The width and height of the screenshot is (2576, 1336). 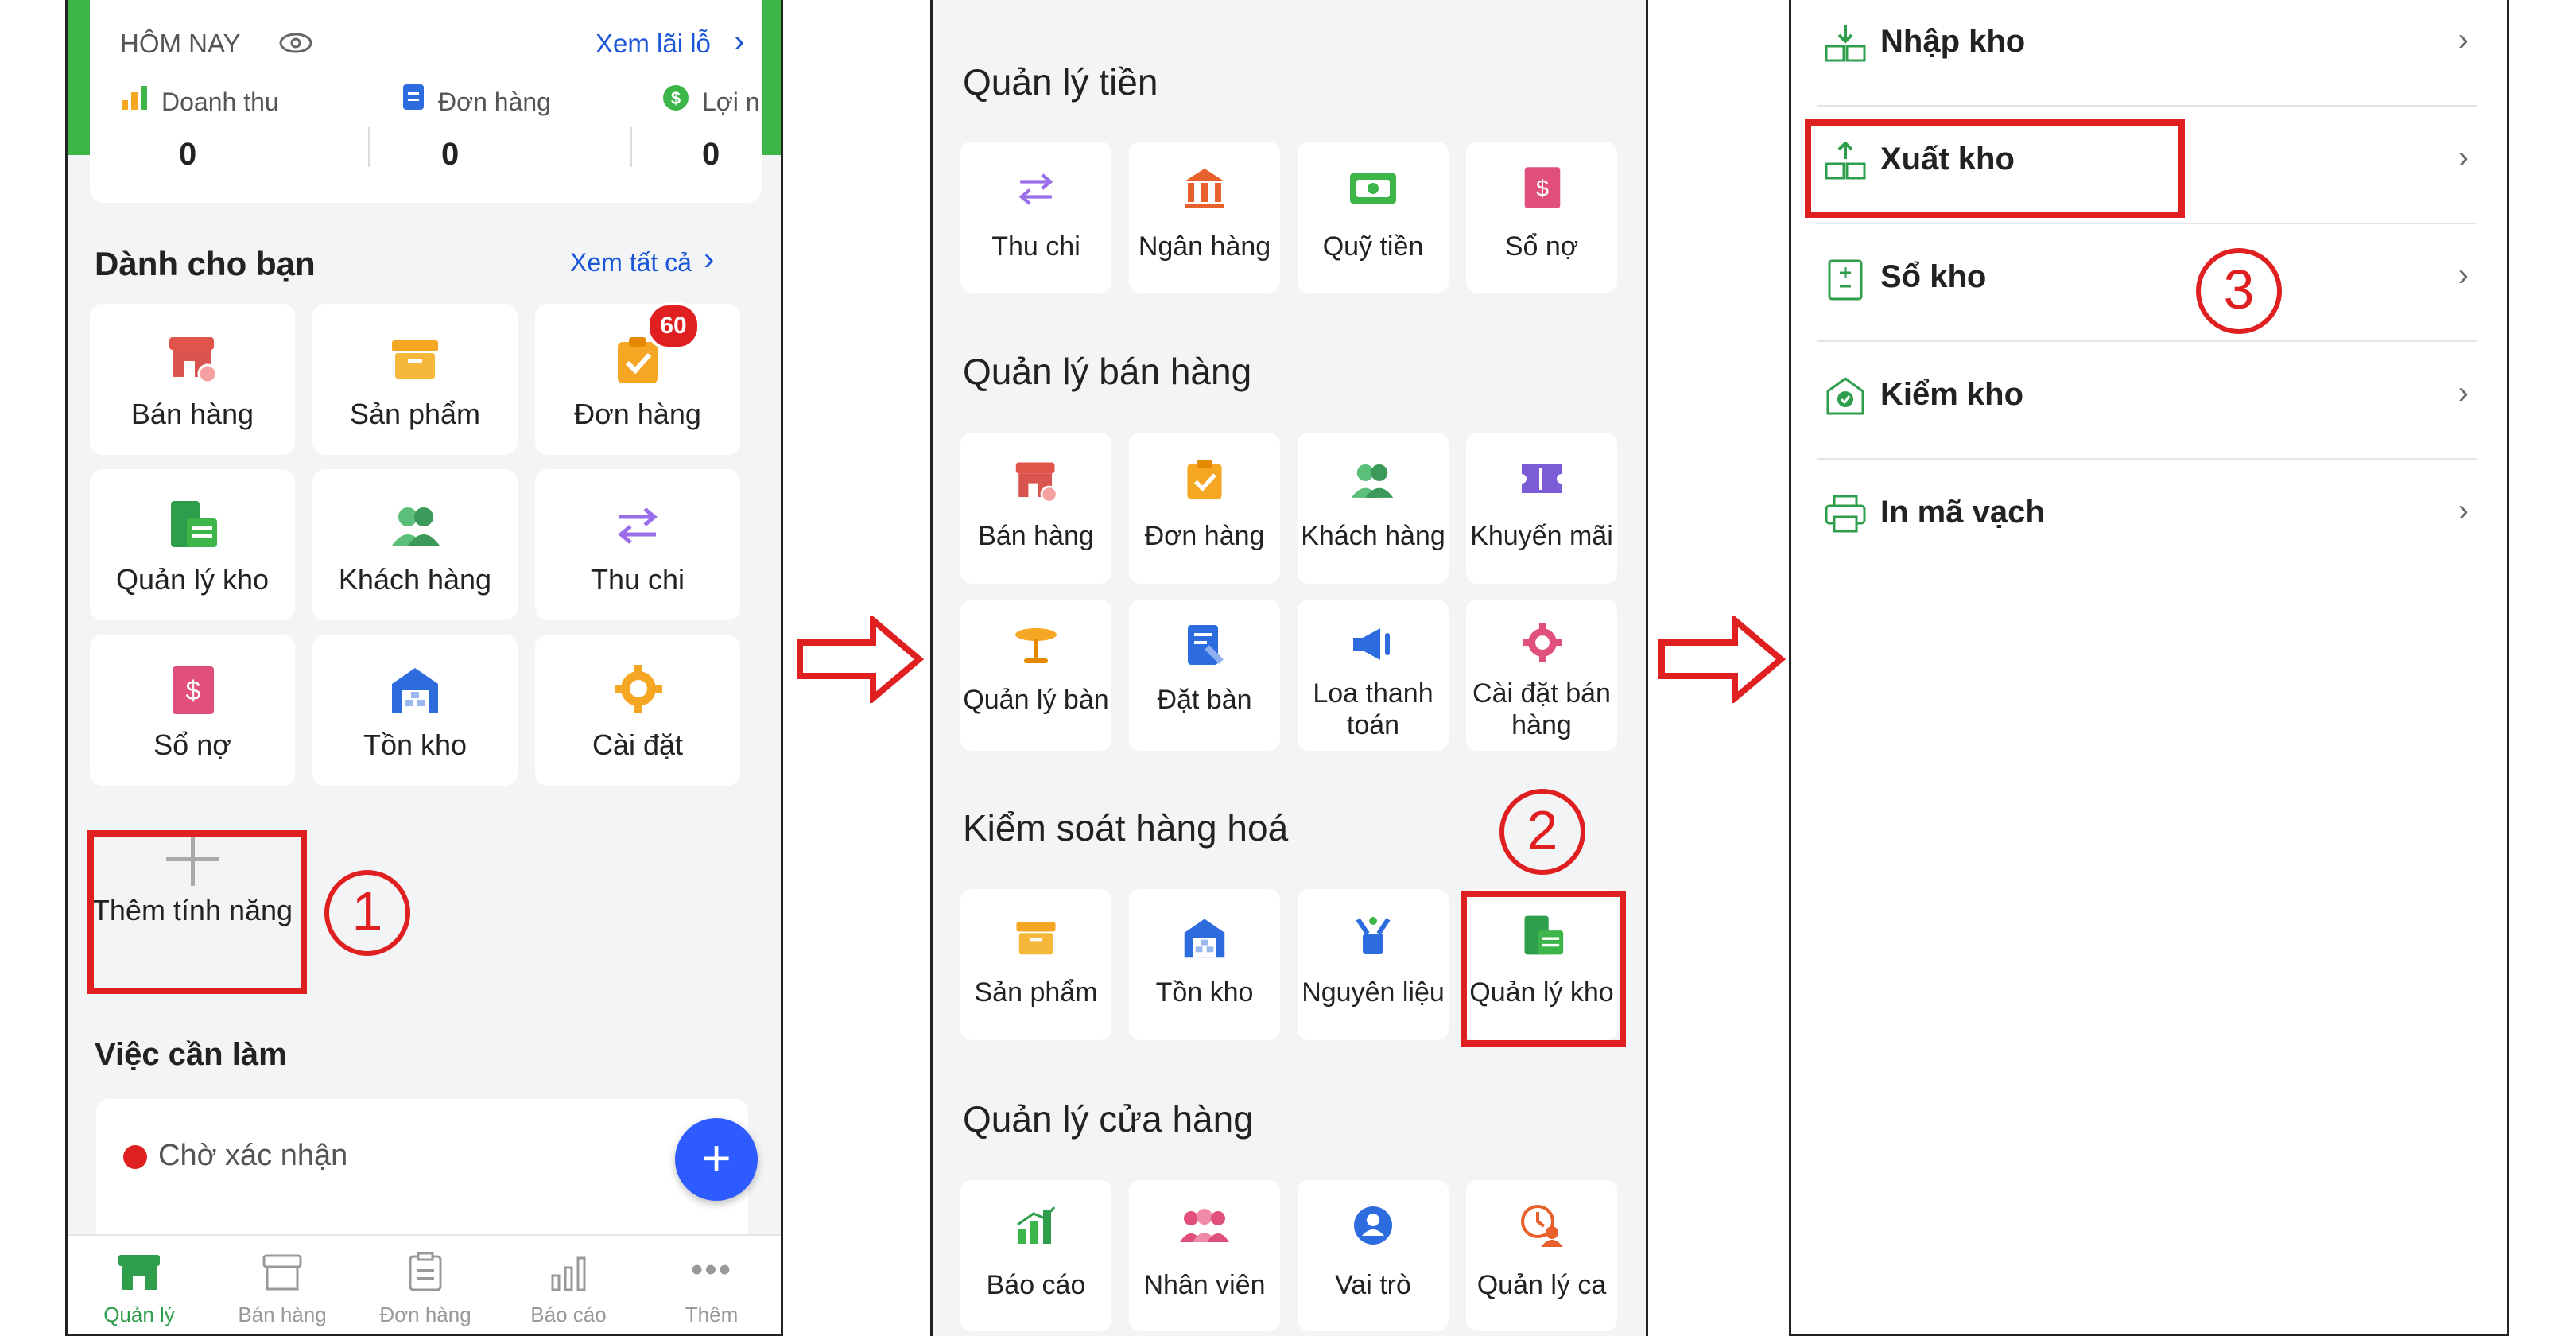 What do you see at coordinates (1205, 938) in the screenshot?
I see `stock-building-icon` at bounding box center [1205, 938].